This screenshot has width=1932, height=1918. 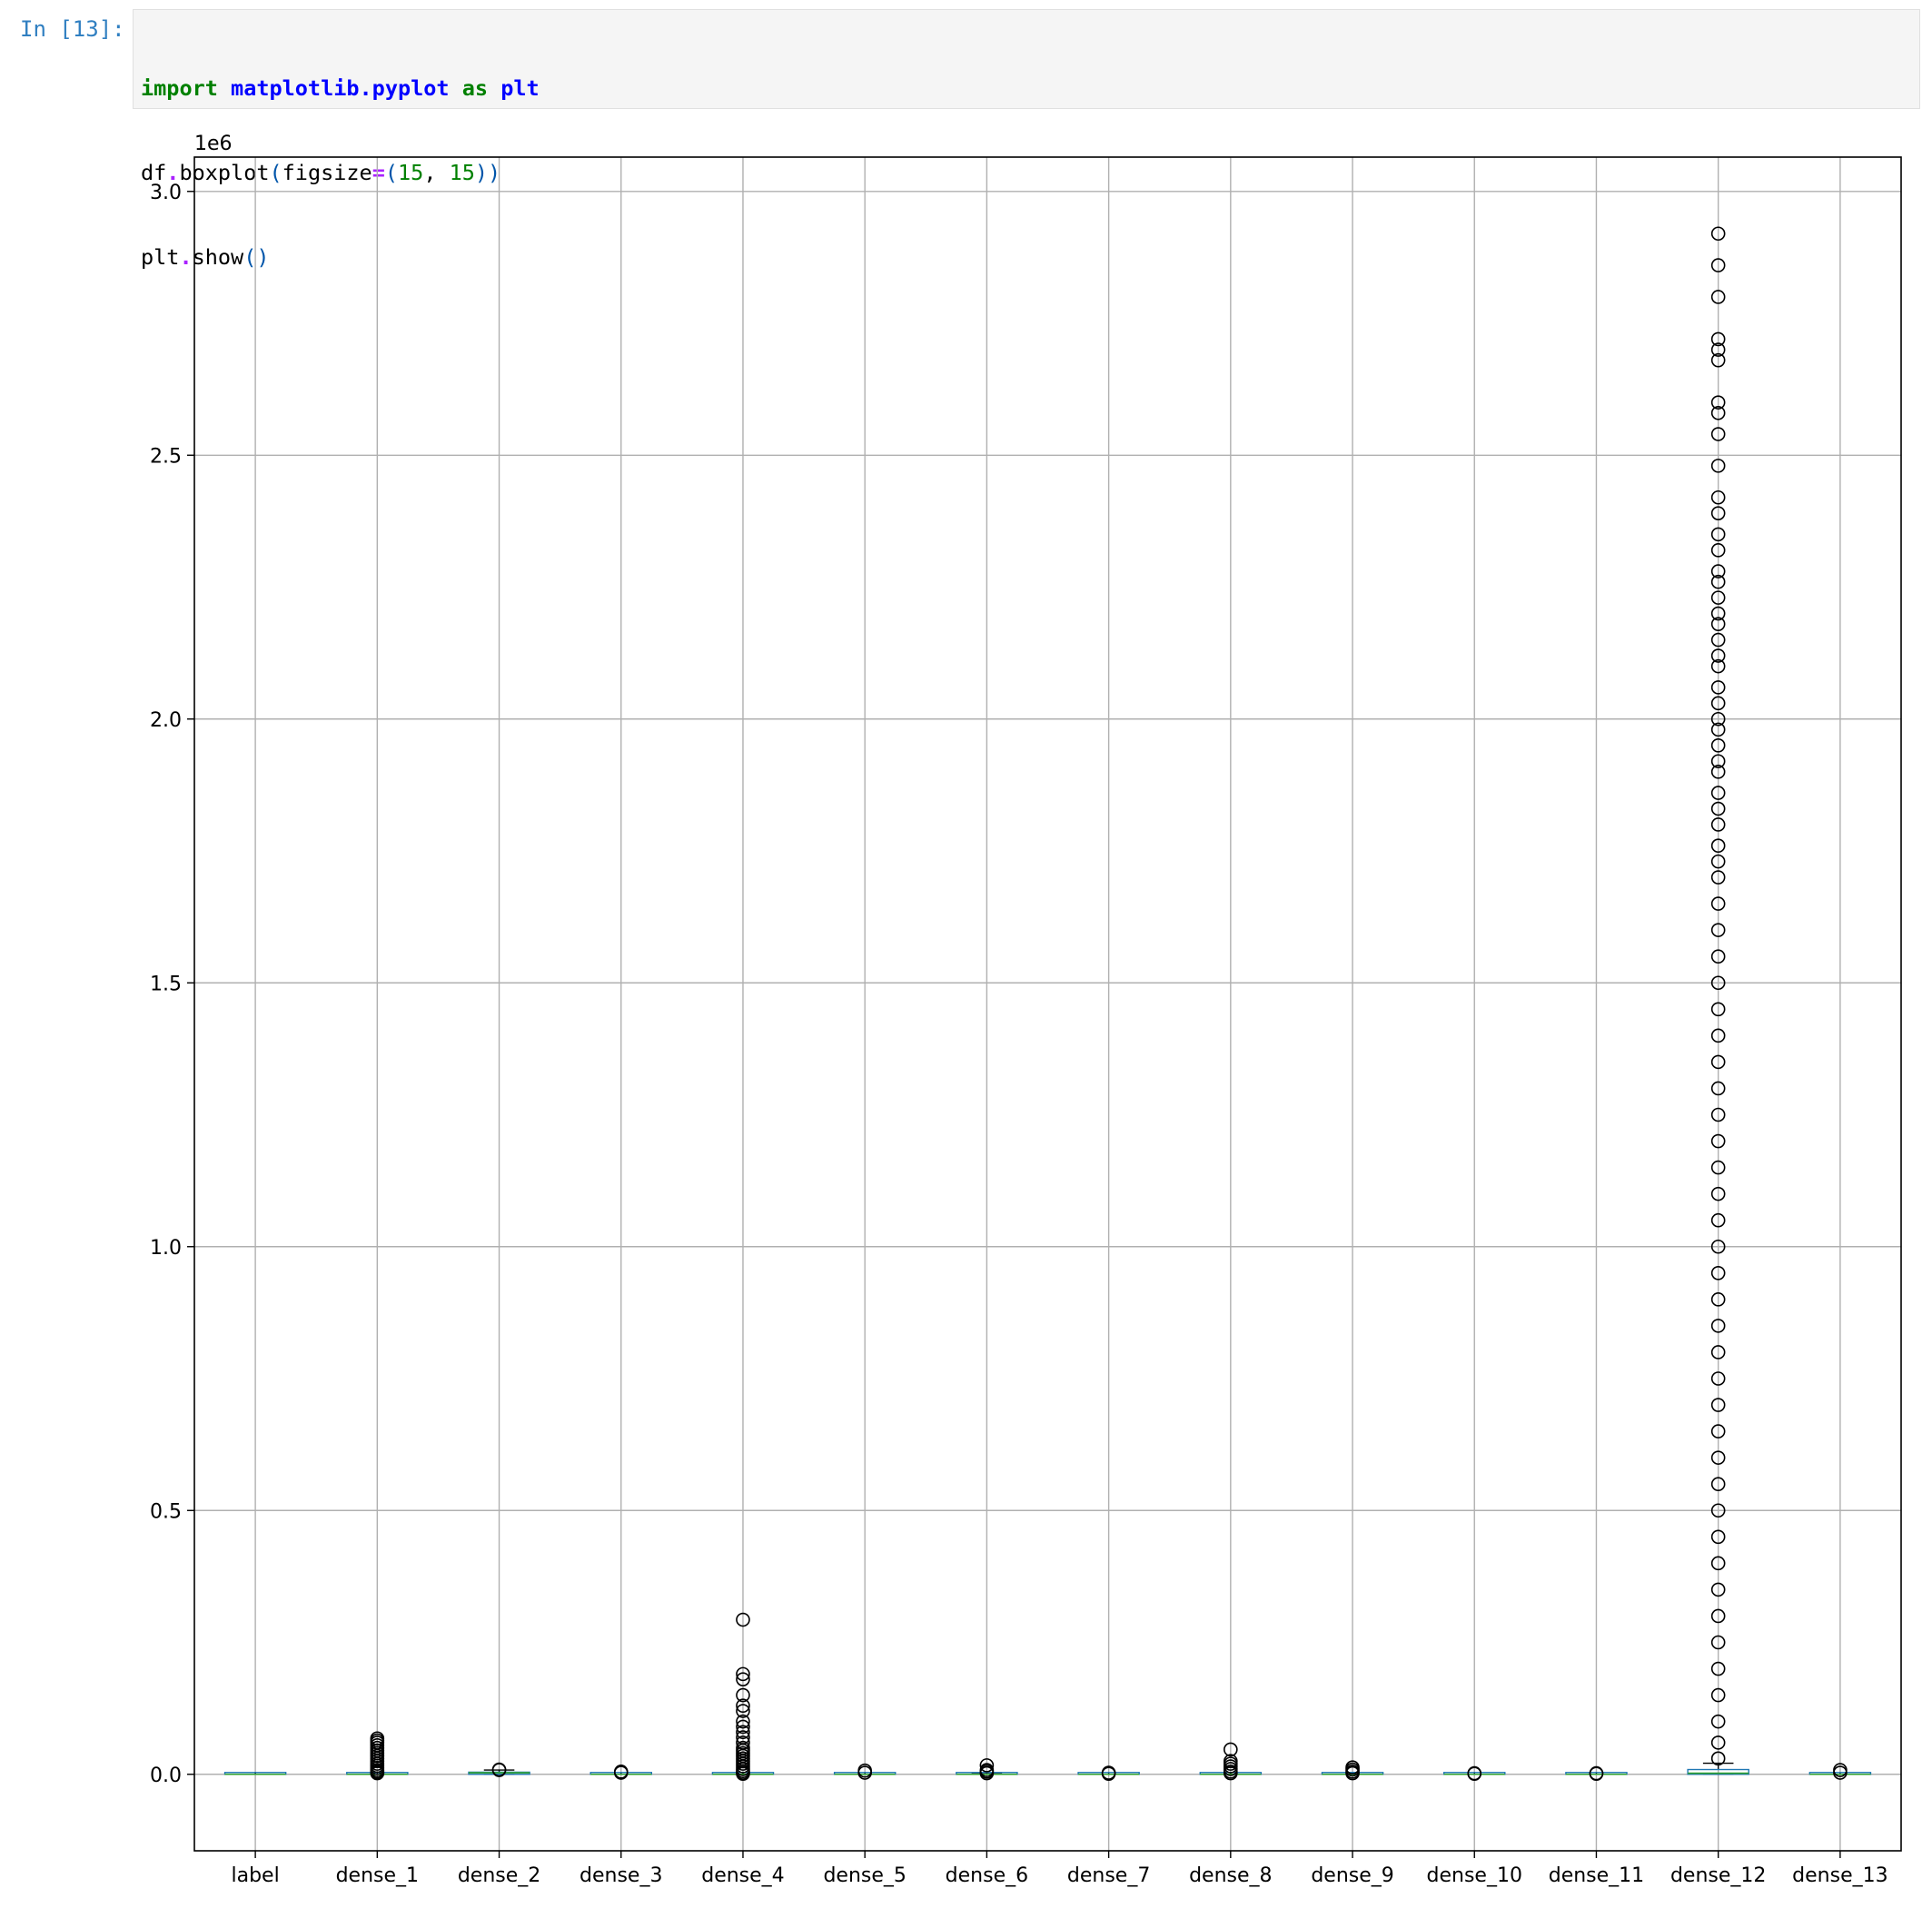 I want to click on x-tick-label: dense_5, so click(x=864, y=1875).